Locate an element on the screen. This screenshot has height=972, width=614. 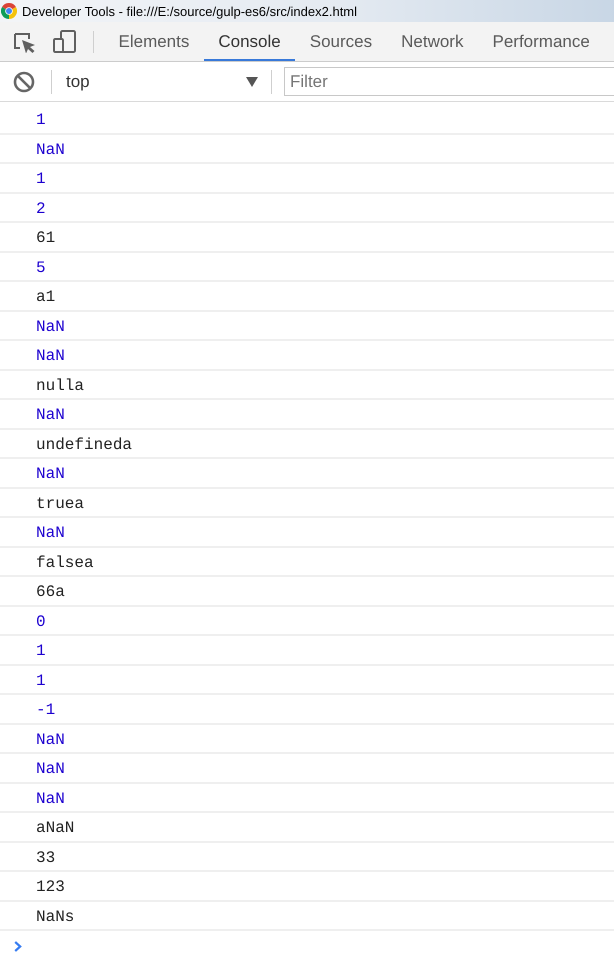
console-message: 2 is located at coordinates (41, 209).